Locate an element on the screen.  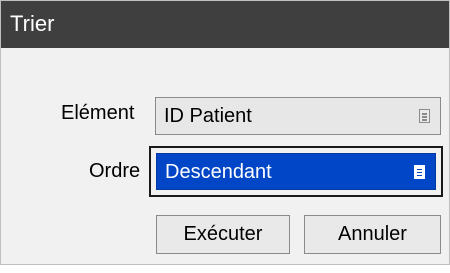
order-select-focus-ring: Descendant is located at coordinates (296, 171).